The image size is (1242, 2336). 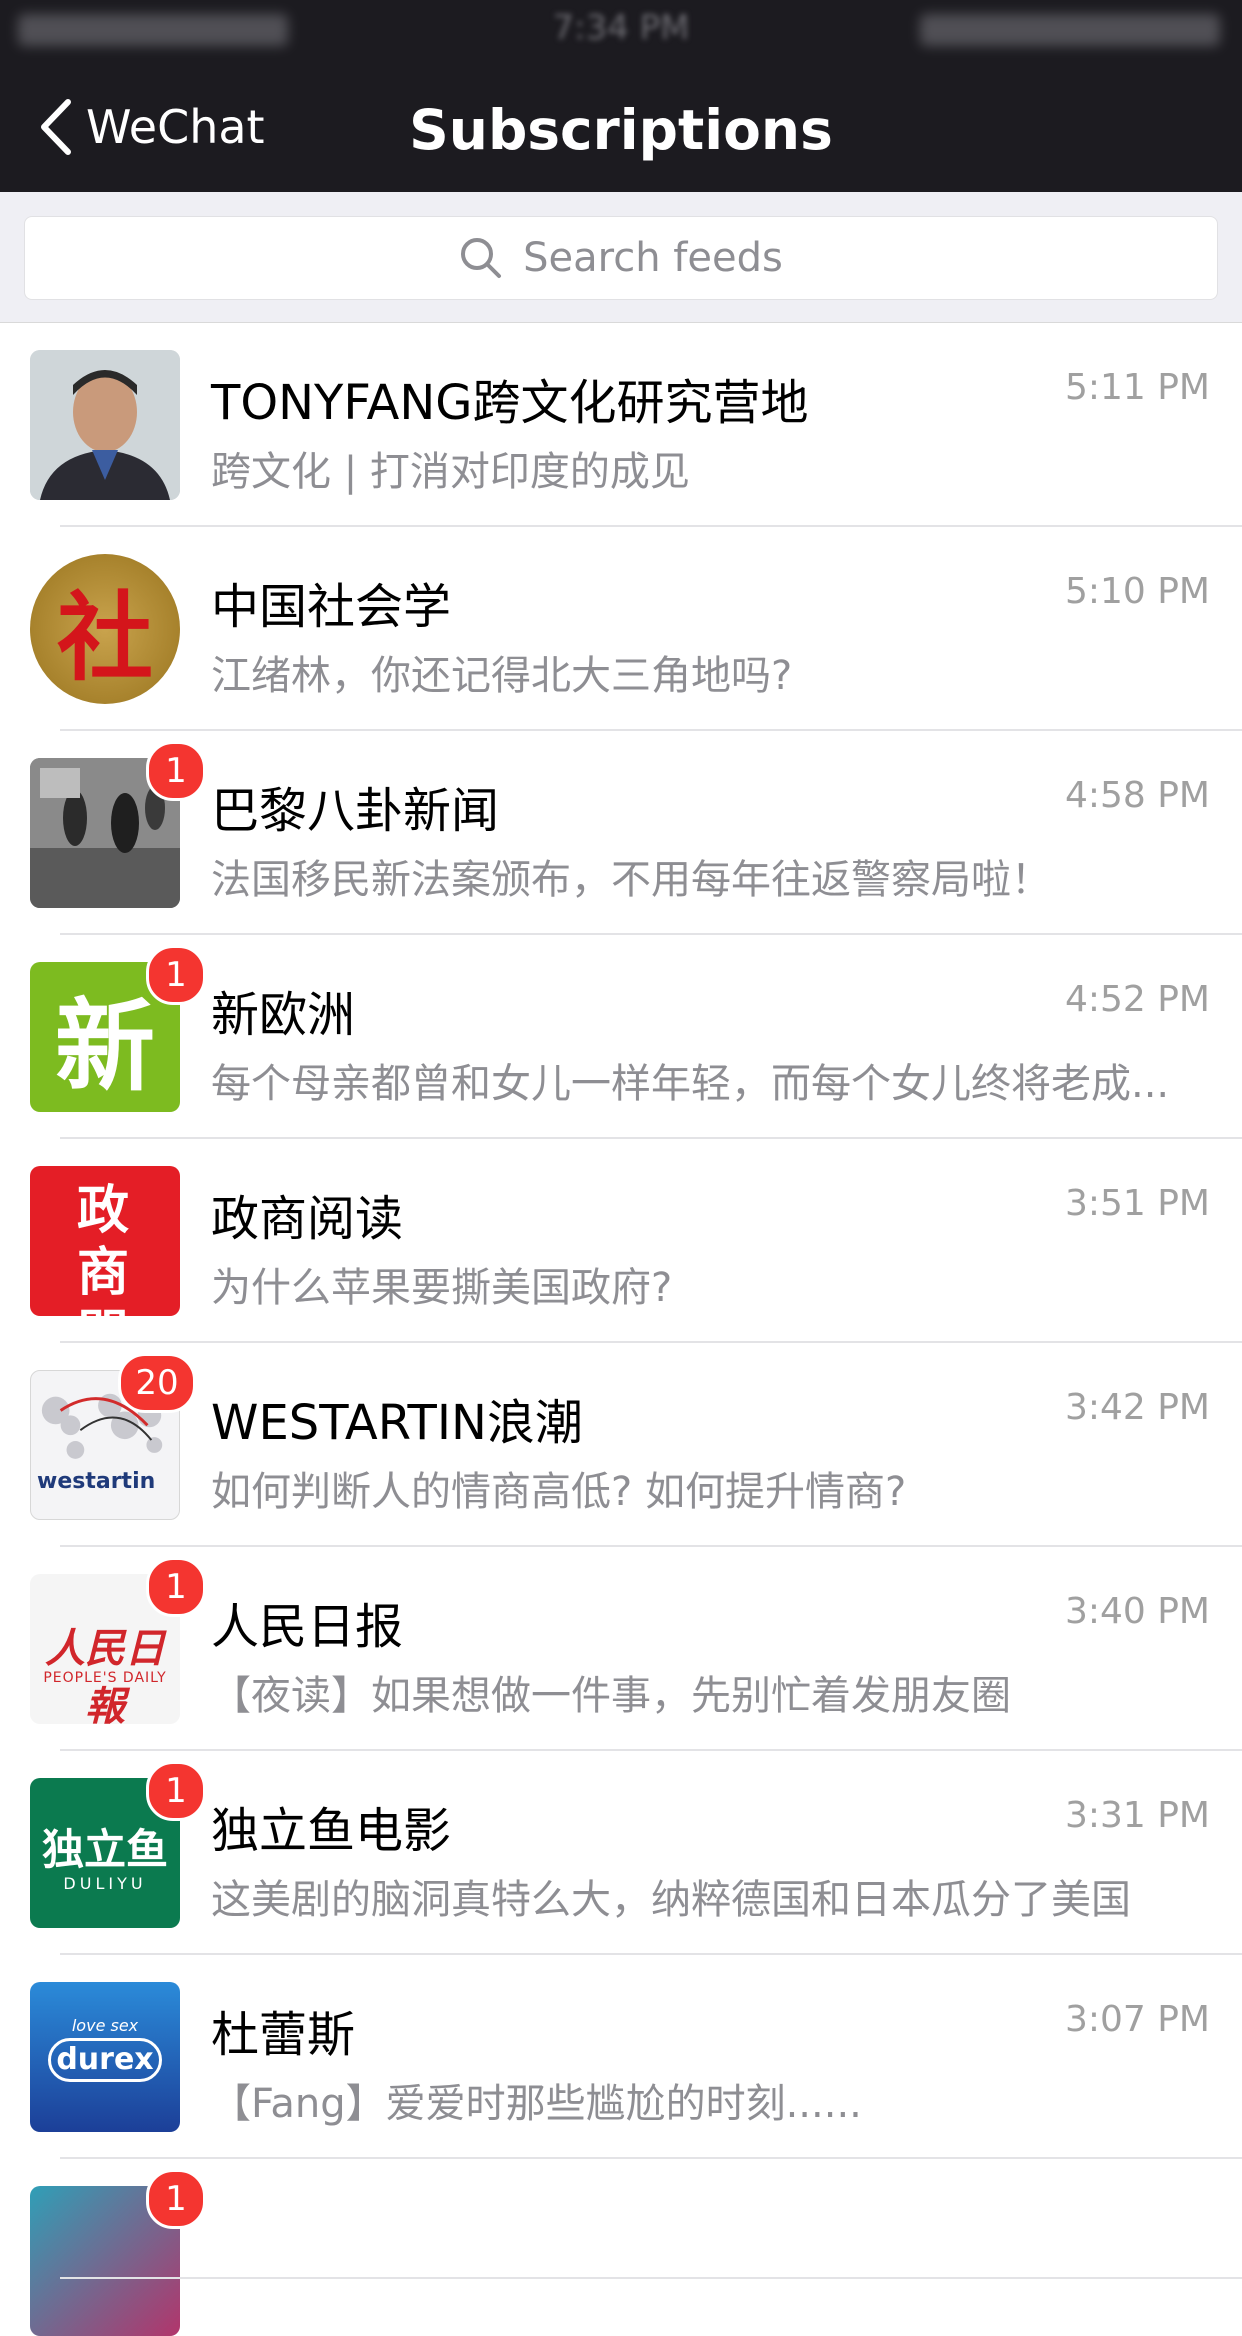 What do you see at coordinates (105, 2060) in the screenshot?
I see `logo-wordmark: durex` at bounding box center [105, 2060].